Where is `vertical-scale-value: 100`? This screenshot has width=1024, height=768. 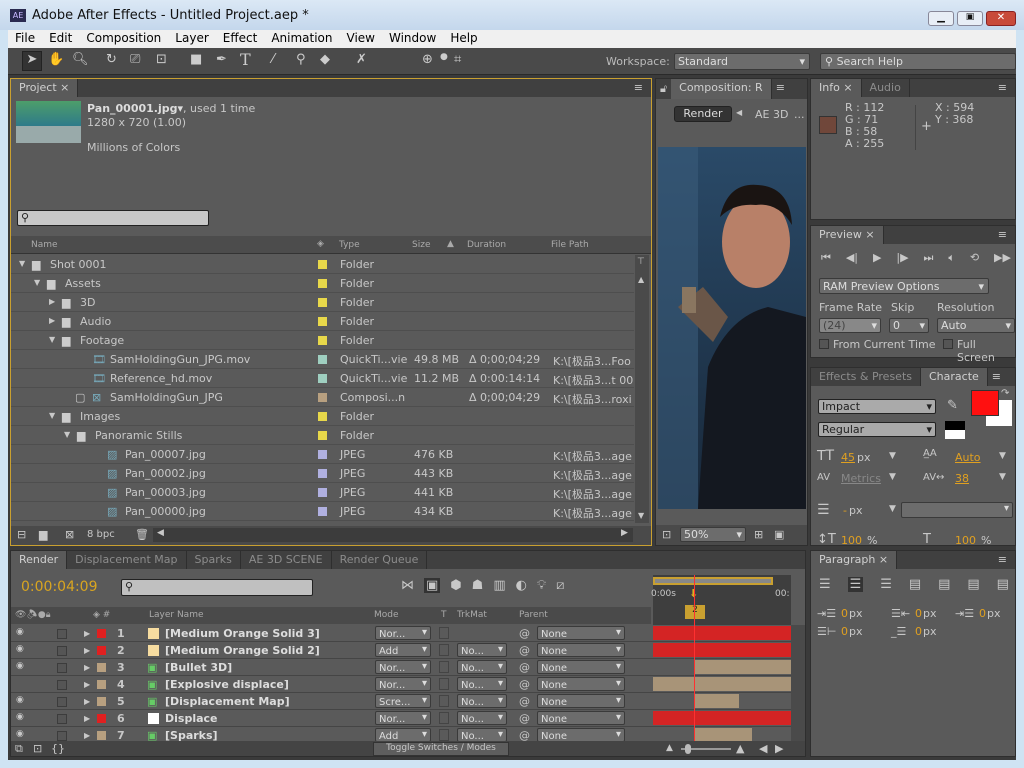 vertical-scale-value: 100 is located at coordinates (851, 539).